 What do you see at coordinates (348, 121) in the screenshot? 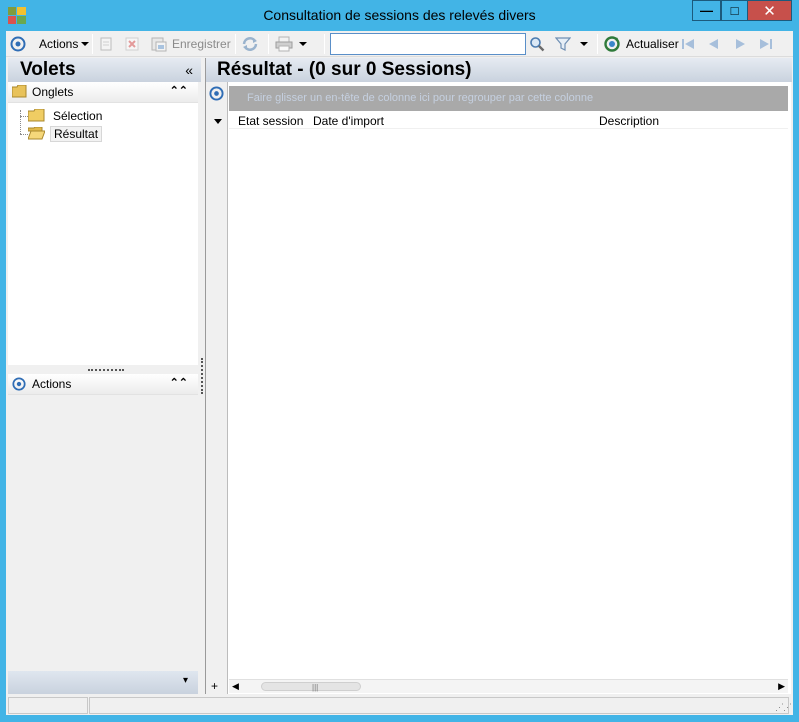
I see `column-header-date-import: Date d'import` at bounding box center [348, 121].